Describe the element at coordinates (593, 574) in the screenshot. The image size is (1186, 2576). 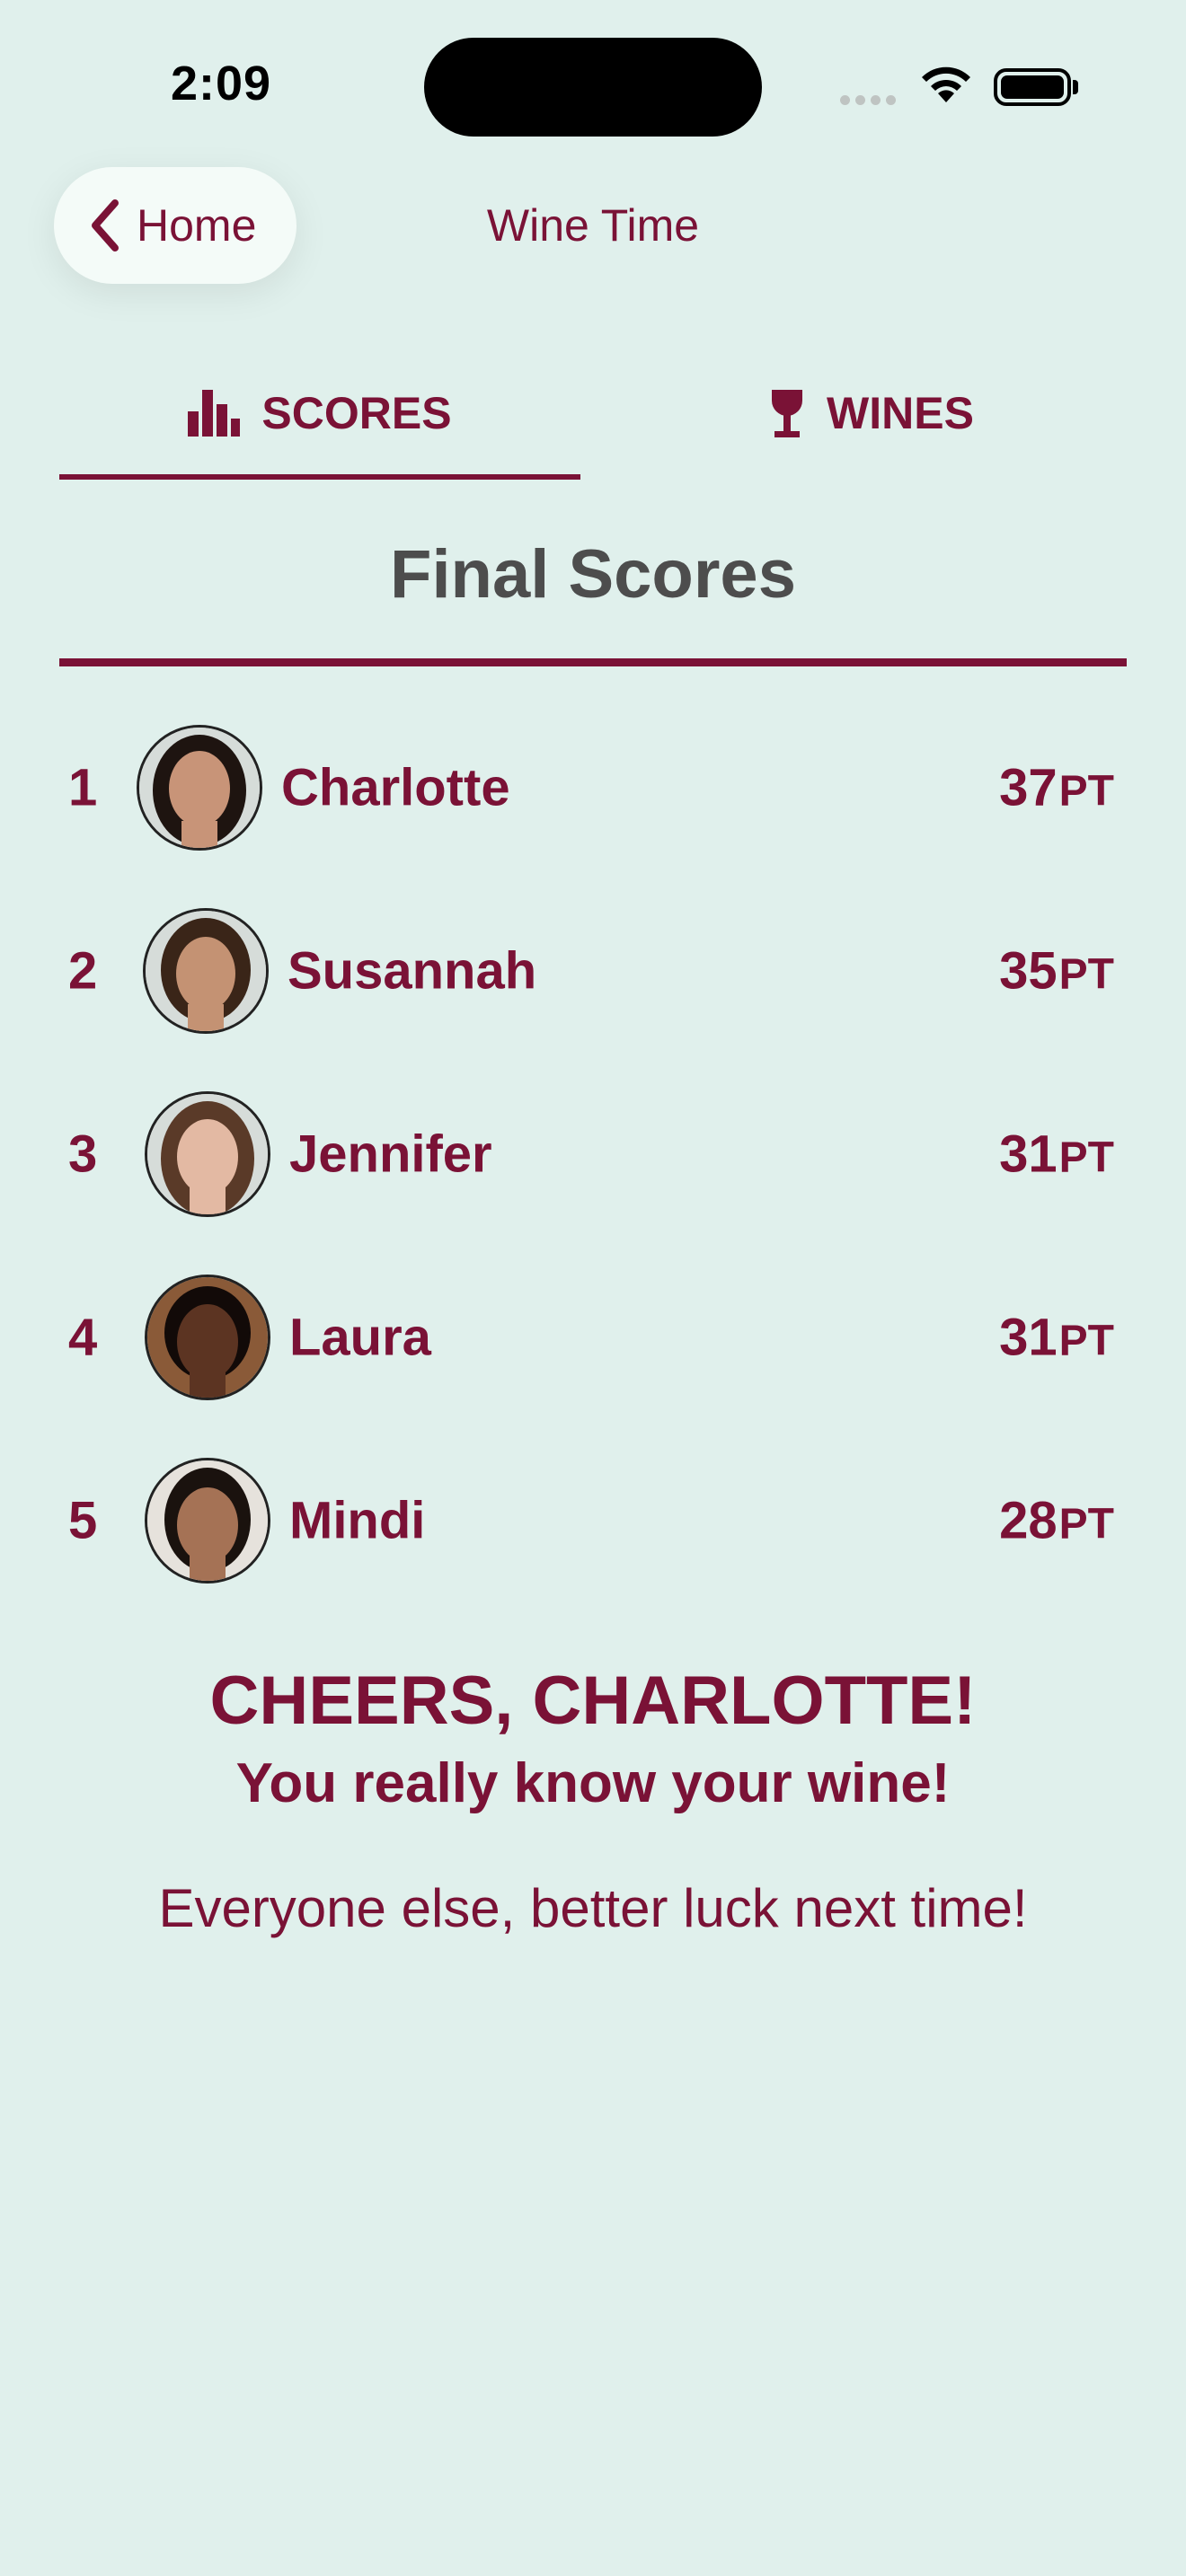
I see `section-title: Final Scores` at that location.